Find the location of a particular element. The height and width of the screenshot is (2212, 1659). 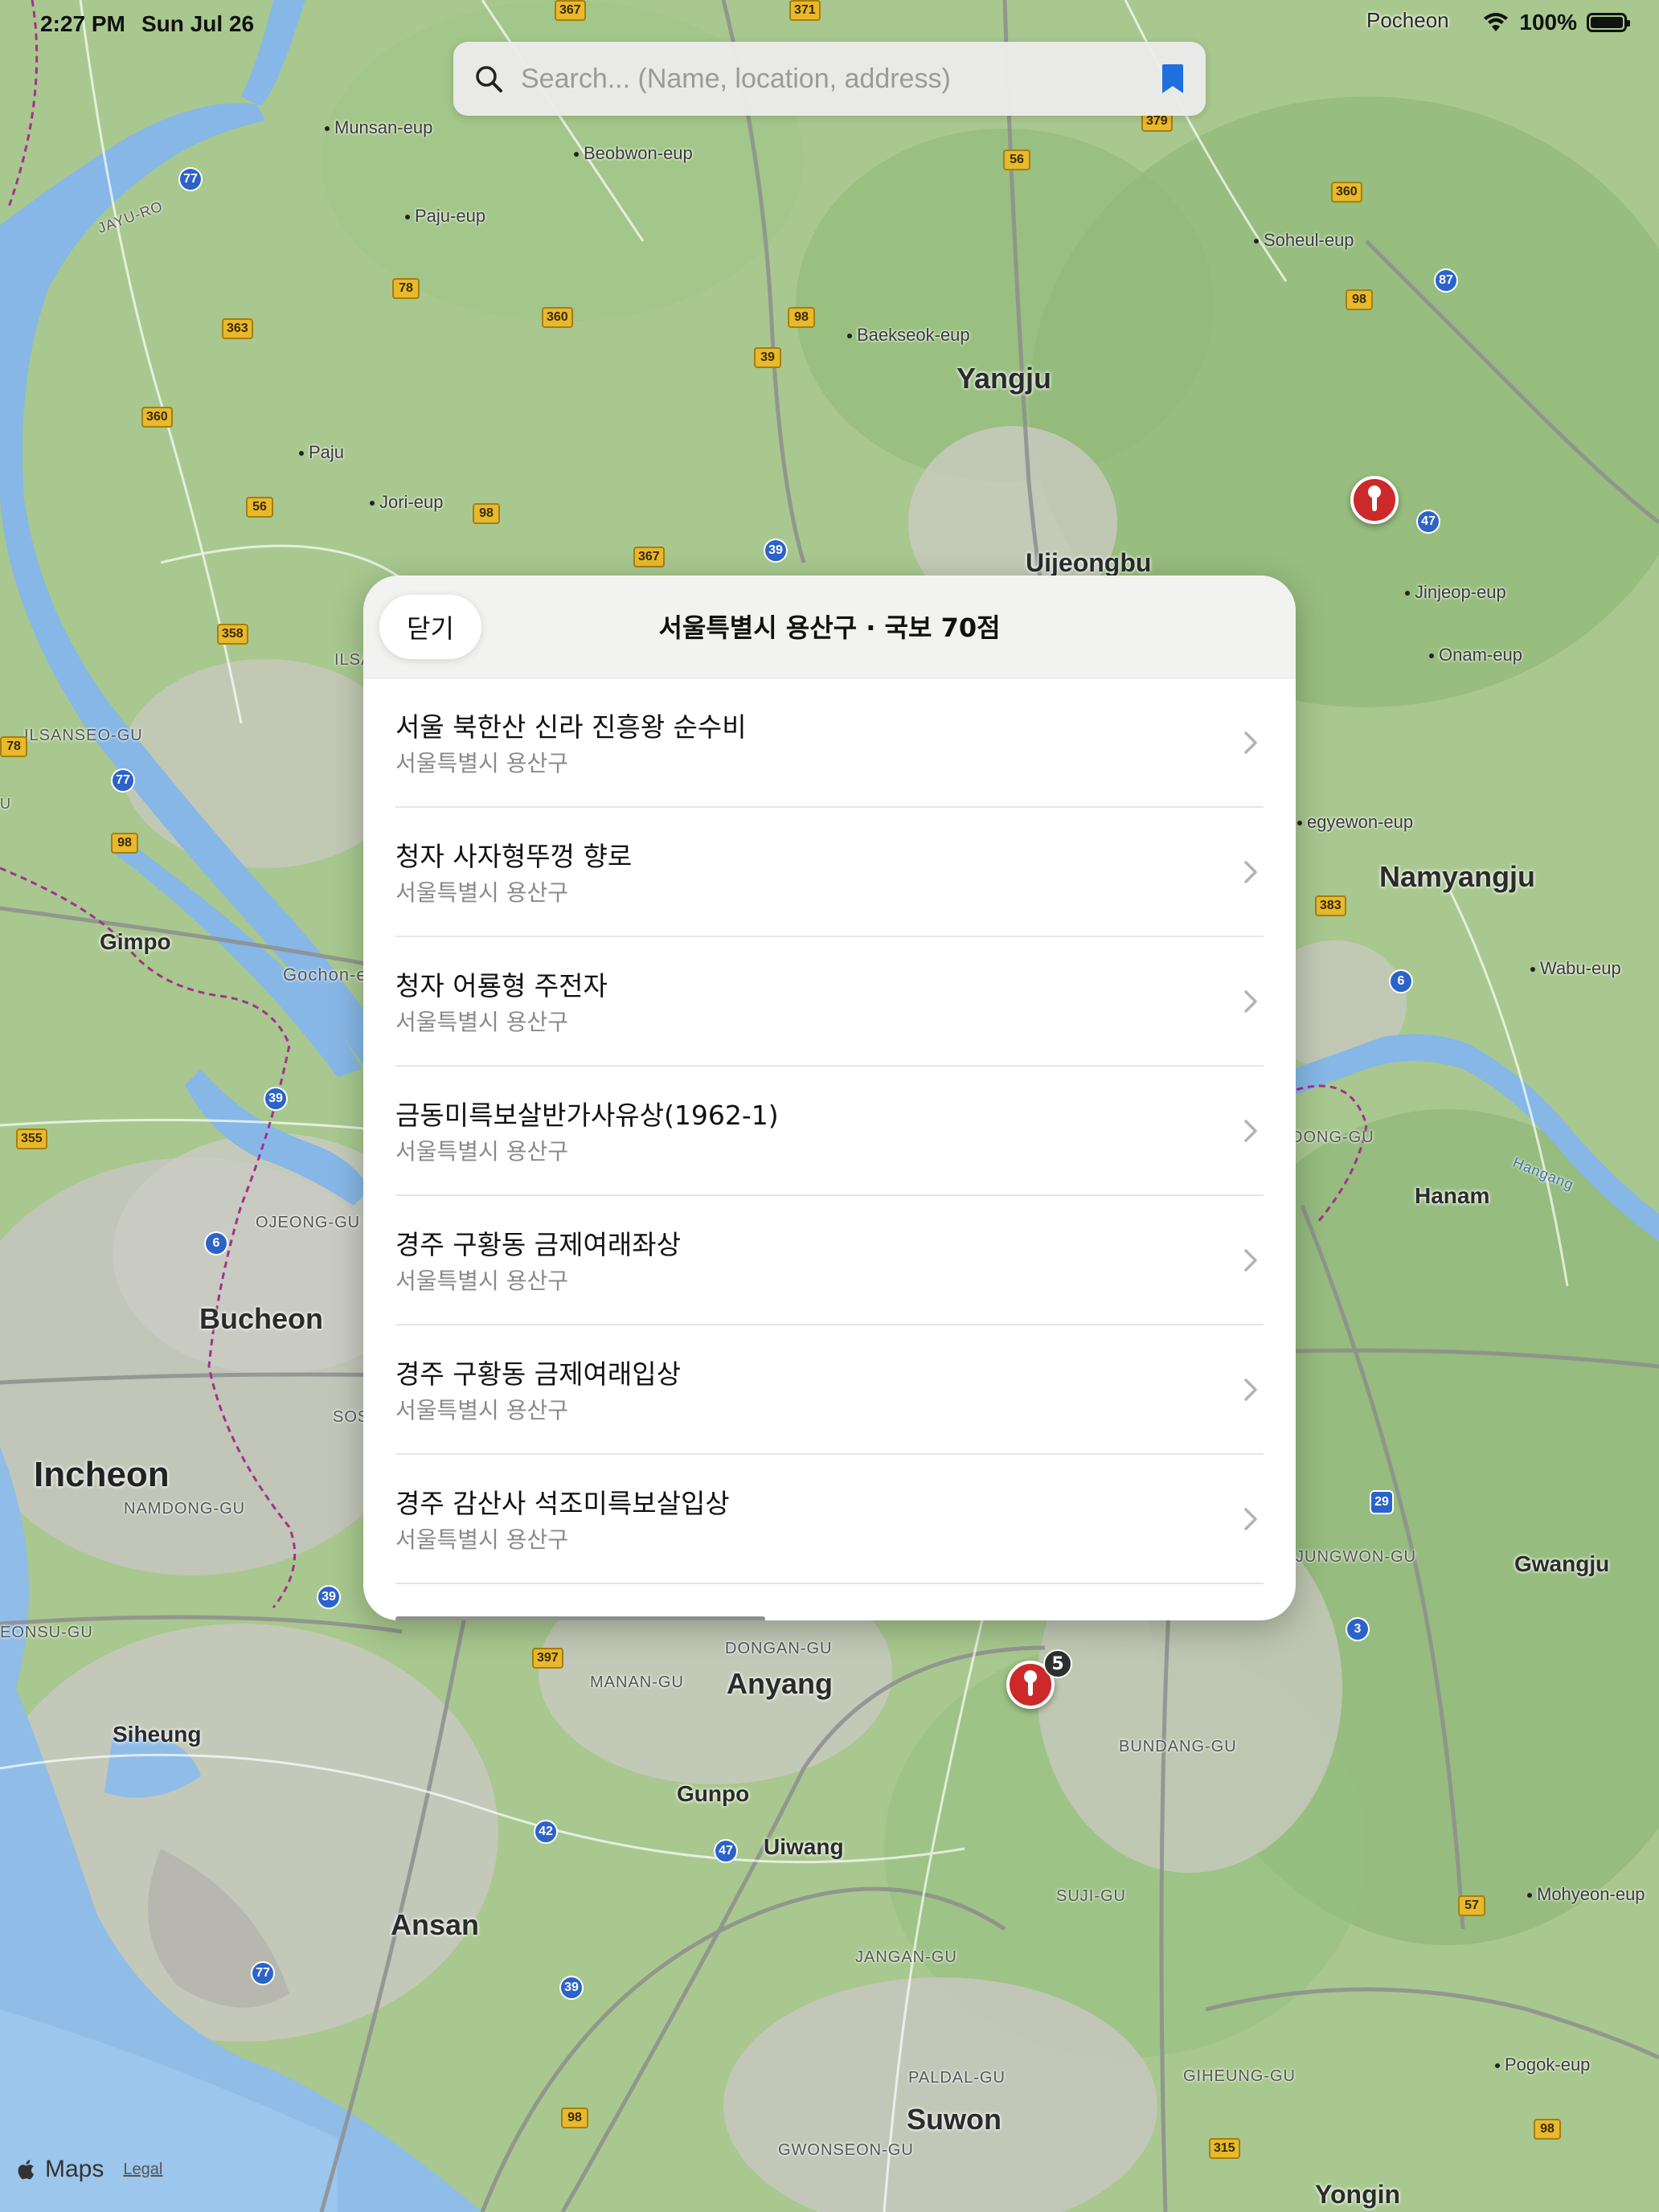

item-title-clipped is located at coordinates (580, 1618).